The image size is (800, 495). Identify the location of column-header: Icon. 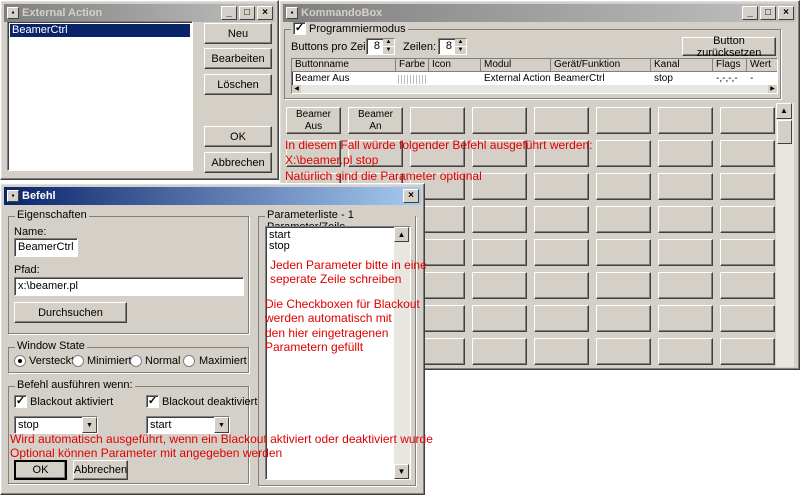
(455, 65).